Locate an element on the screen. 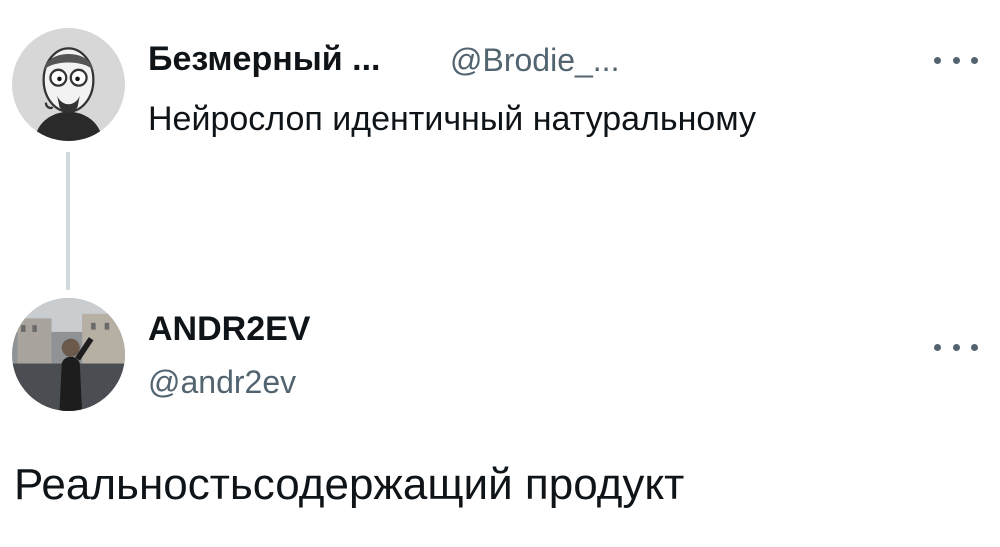 This screenshot has height=547, width=1000. avatar-photo-image is located at coordinates (68, 354).